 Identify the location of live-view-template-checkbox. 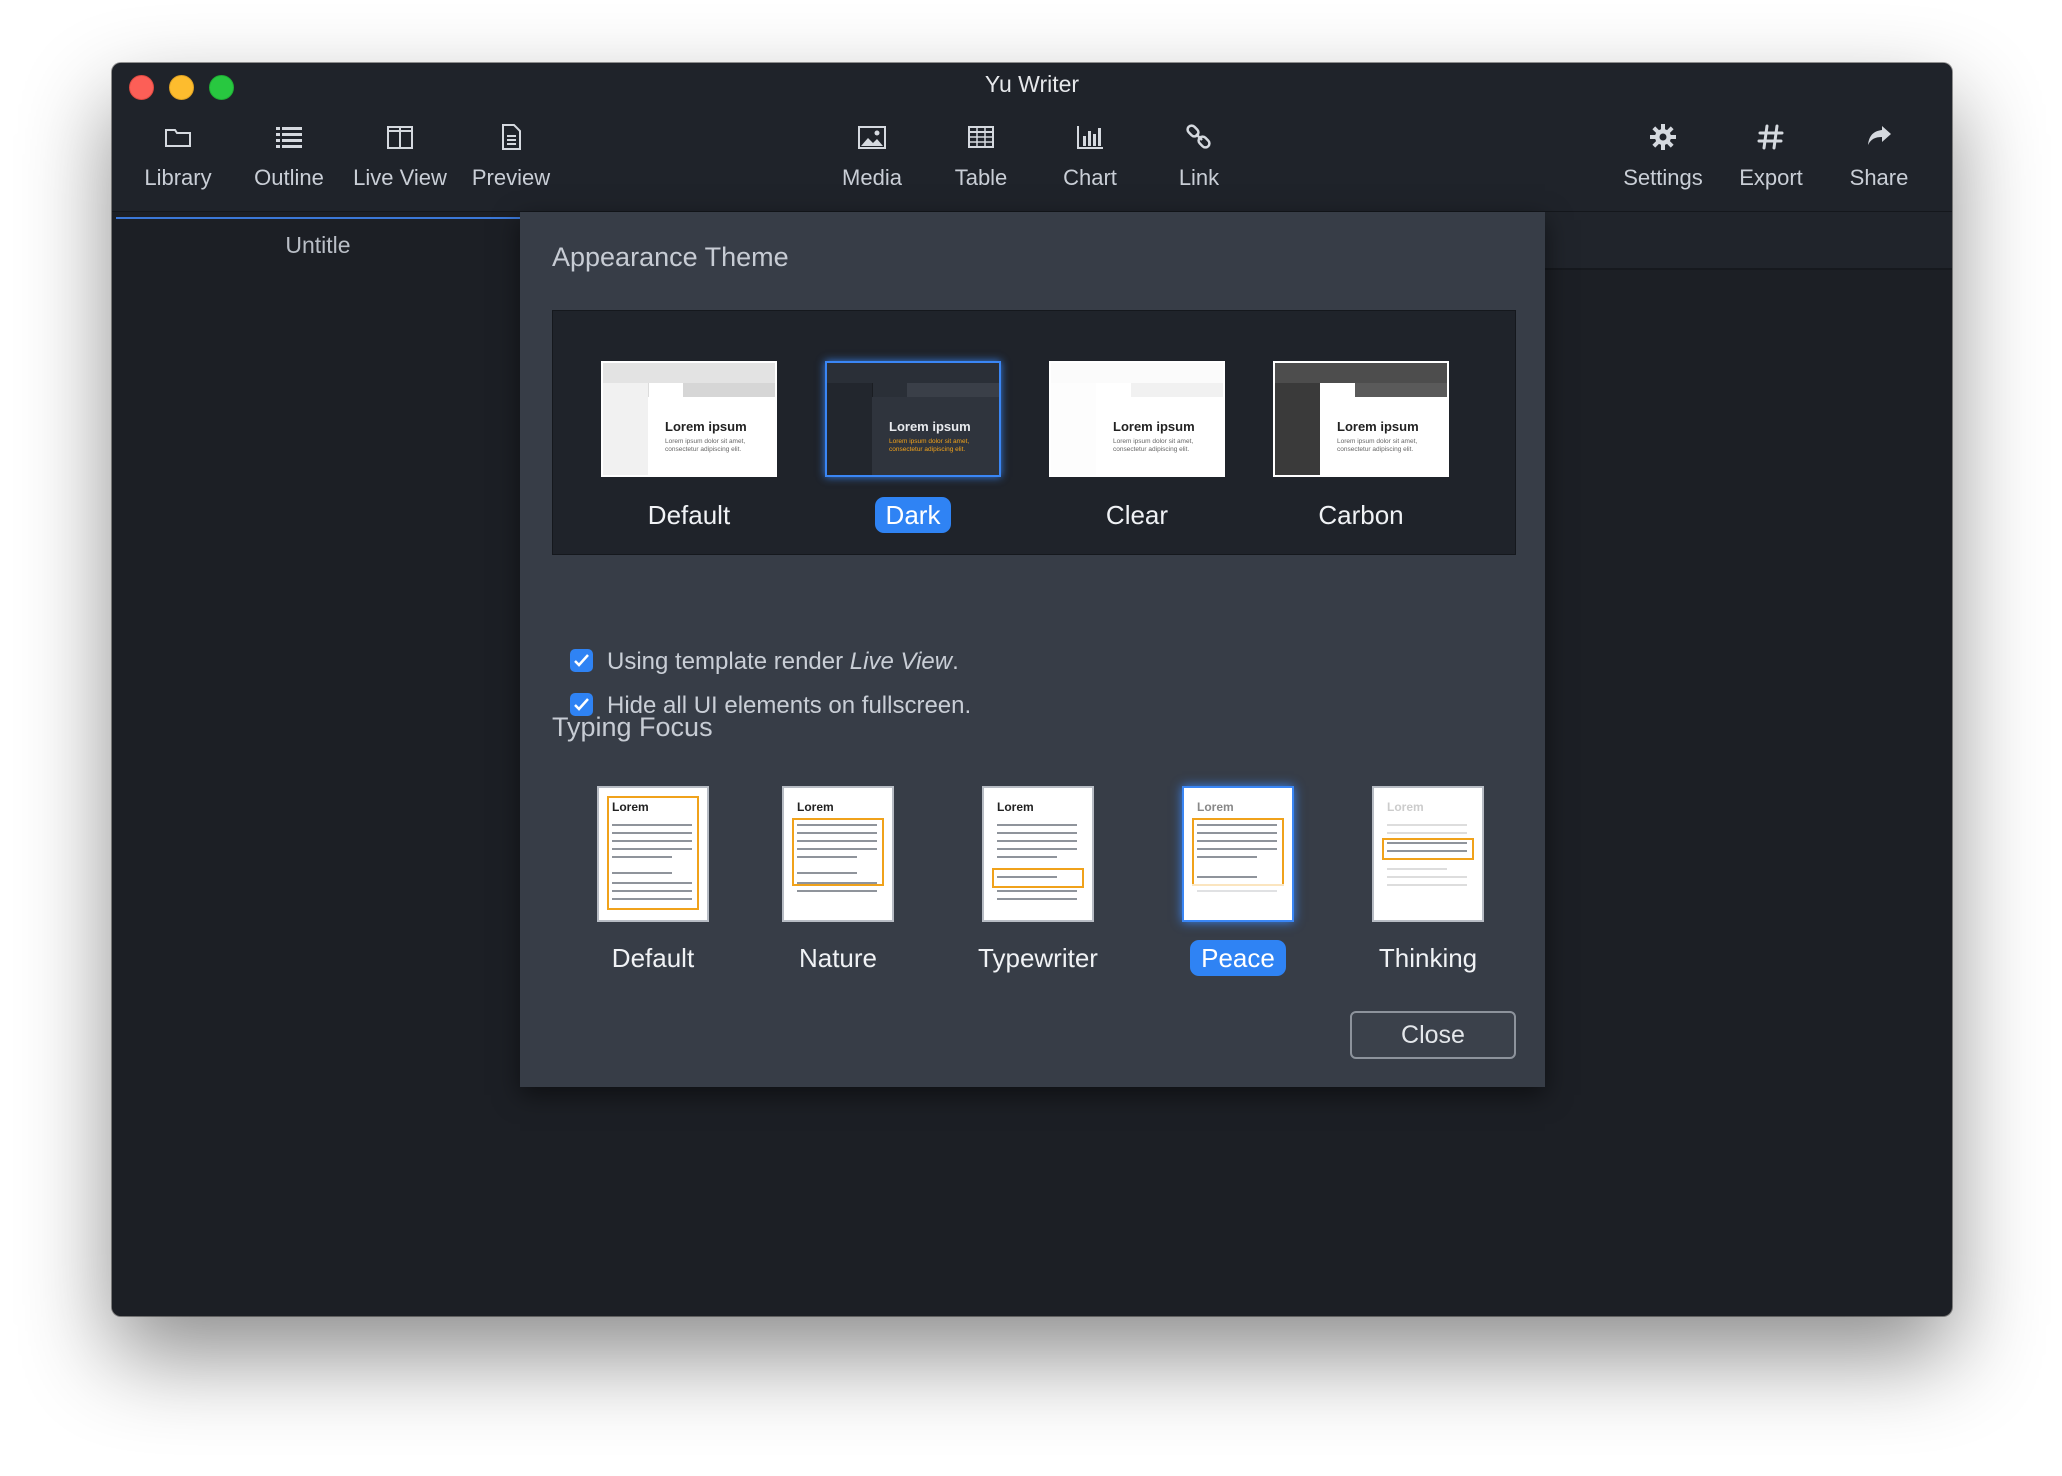
(581, 661).